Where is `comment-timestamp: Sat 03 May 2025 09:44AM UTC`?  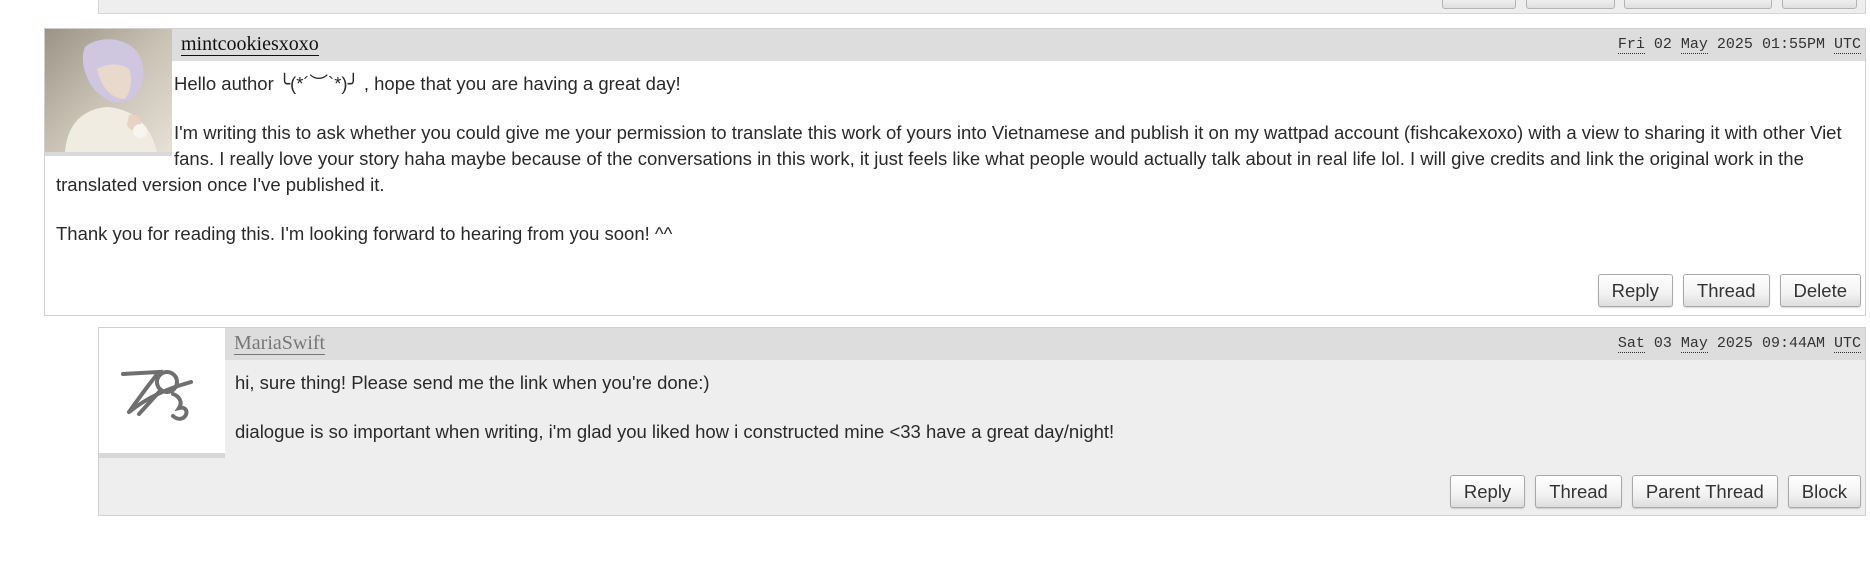 comment-timestamp: Sat 03 May 2025 09:44AM UTC is located at coordinates (1739, 344).